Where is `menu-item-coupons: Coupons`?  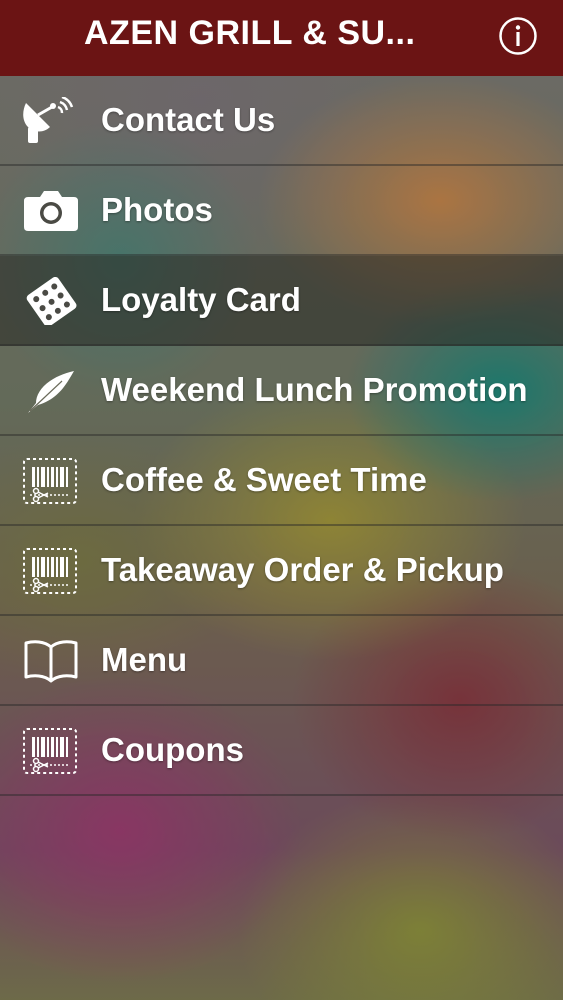 menu-item-coupons: Coupons is located at coordinates (281, 751).